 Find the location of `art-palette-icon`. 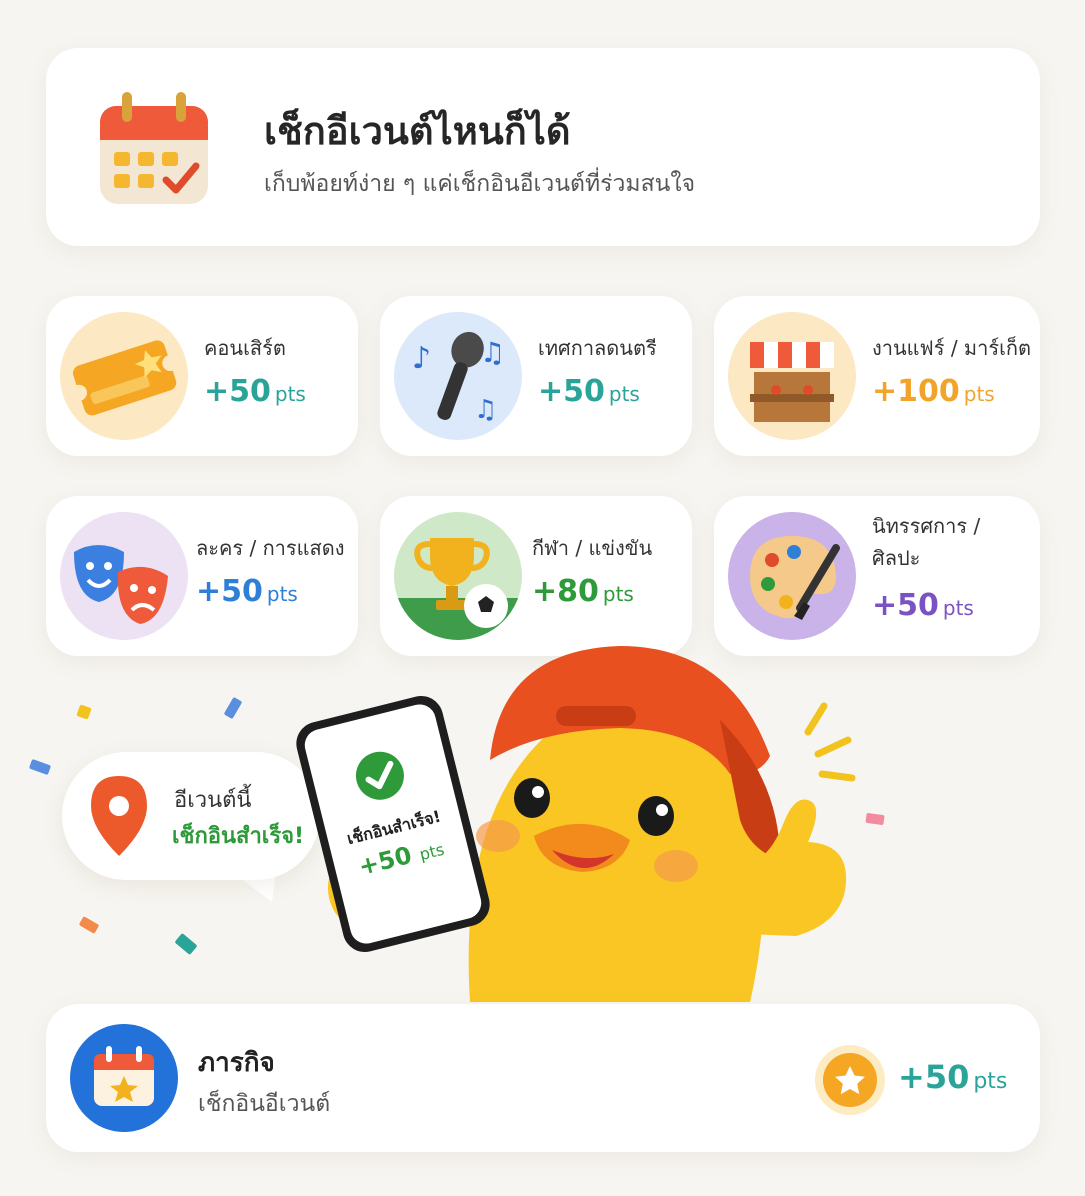

art-palette-icon is located at coordinates (792, 576).